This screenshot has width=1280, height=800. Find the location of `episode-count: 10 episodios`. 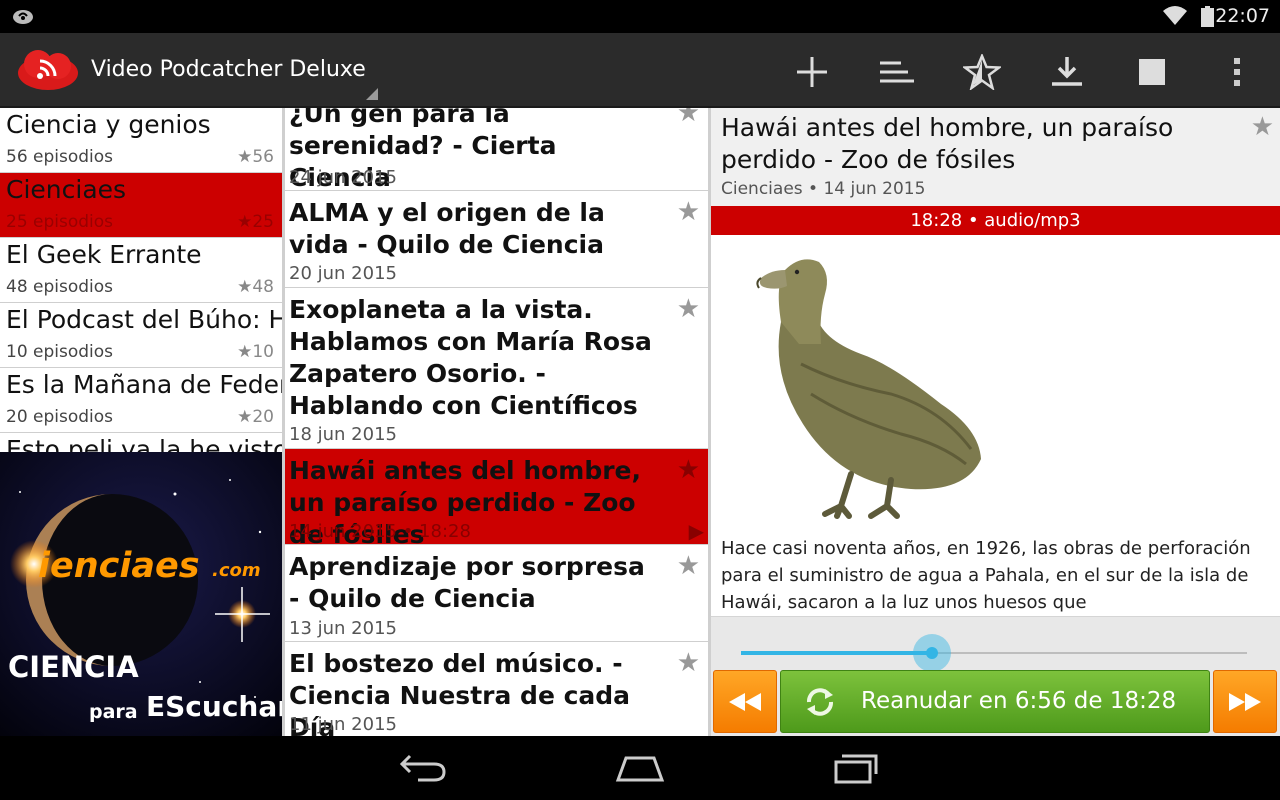

episode-count: 10 episodios is located at coordinates (60, 352).